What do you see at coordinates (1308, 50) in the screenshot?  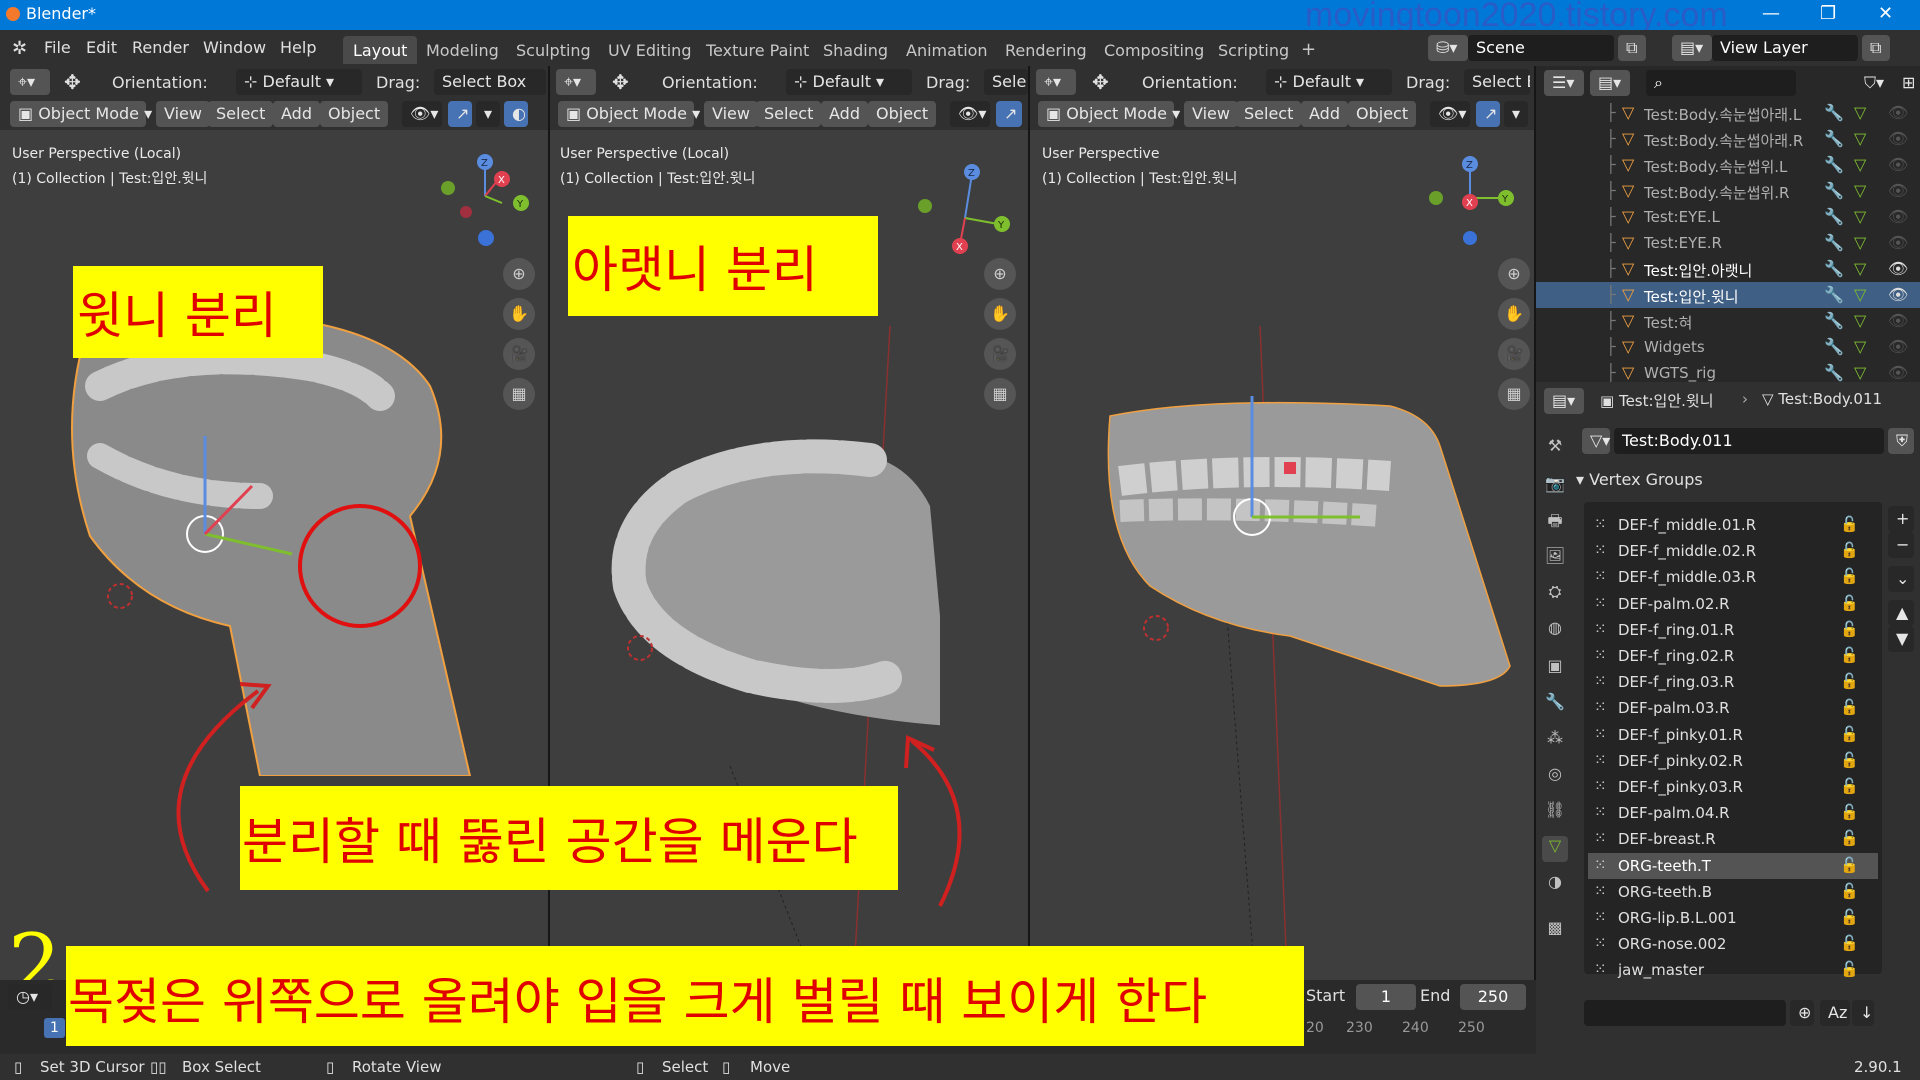 I see `add-workspace-icon: +` at bounding box center [1308, 50].